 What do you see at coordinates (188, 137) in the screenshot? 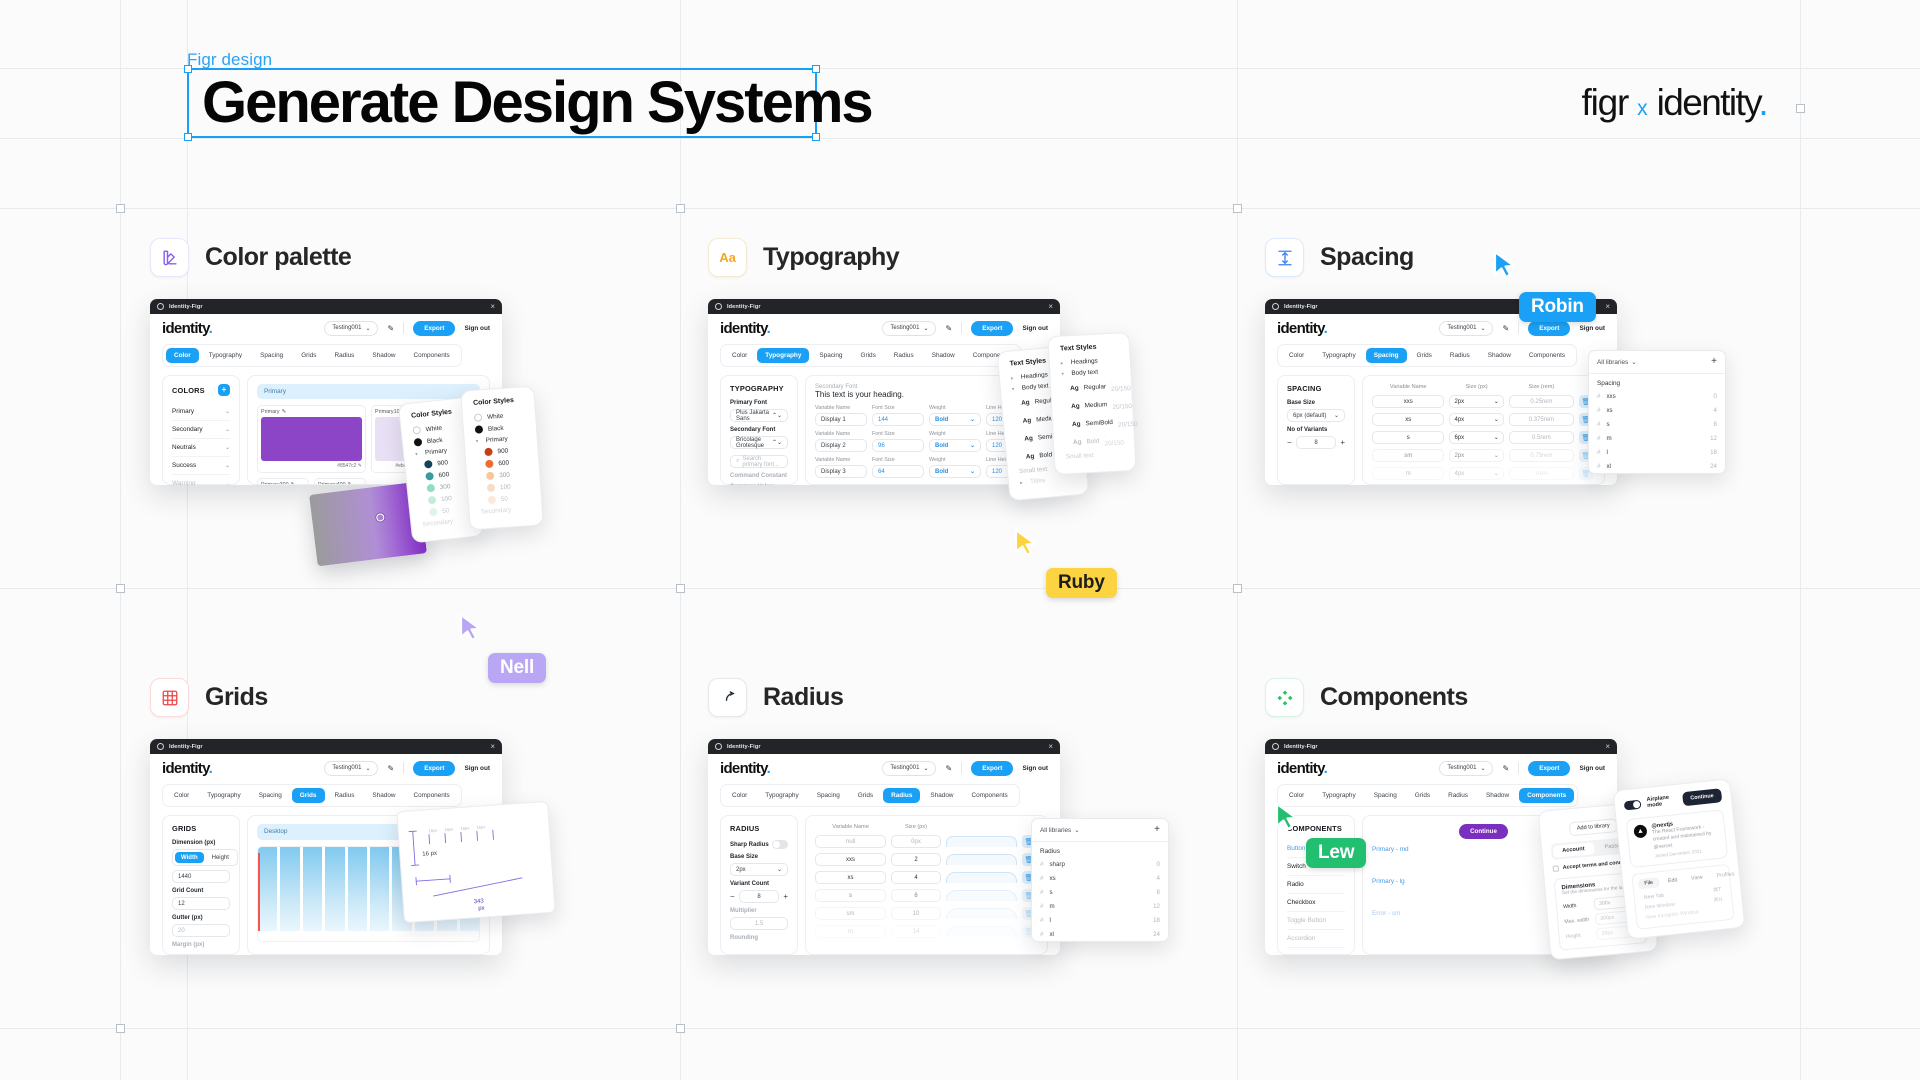
I see `selection-handle-bl` at bounding box center [188, 137].